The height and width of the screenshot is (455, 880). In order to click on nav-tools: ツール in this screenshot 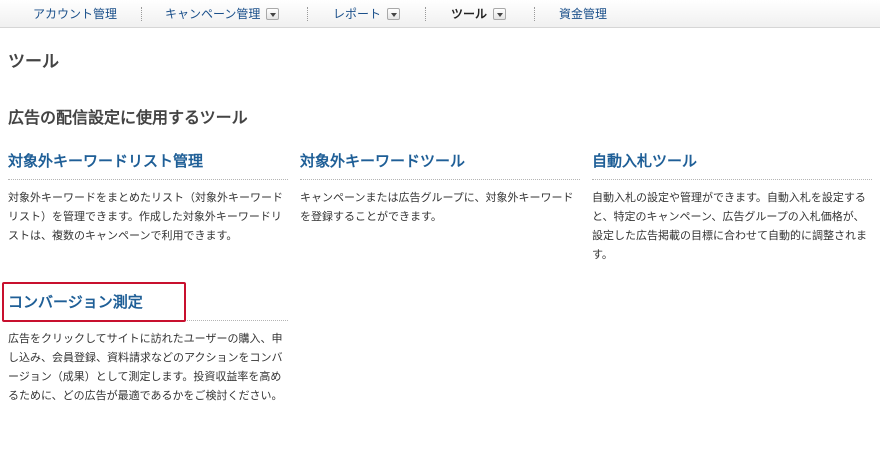, I will do `click(479, 13)`.